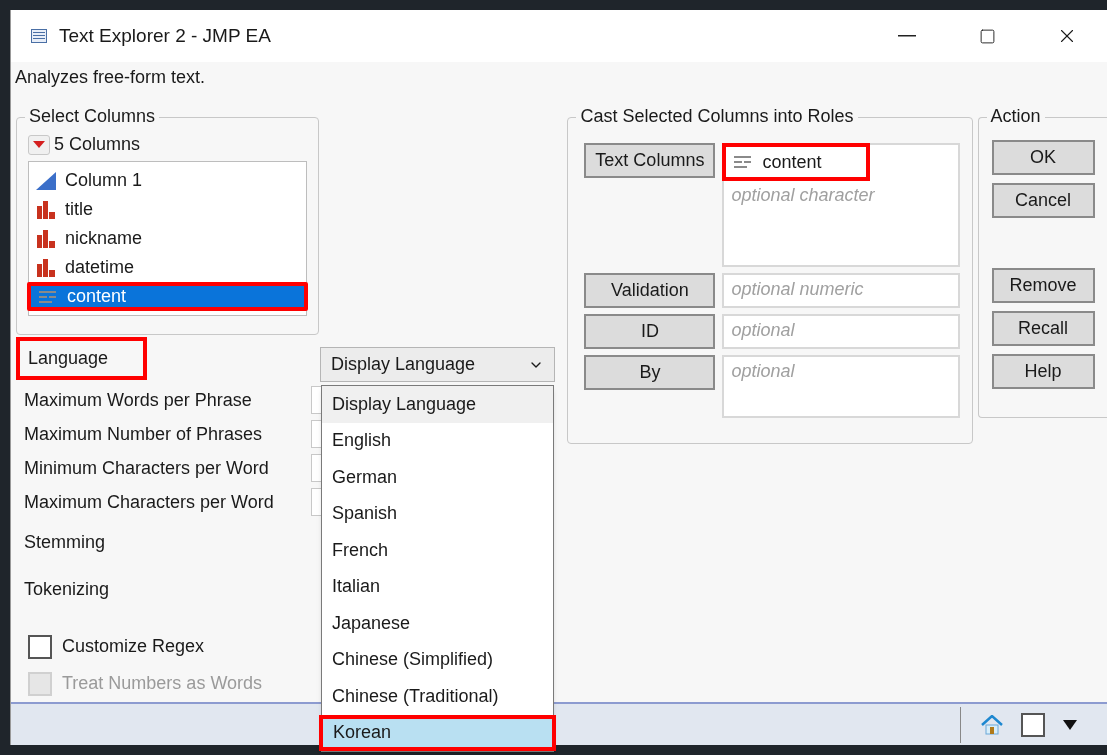 The height and width of the screenshot is (755, 1107). What do you see at coordinates (167, 238) in the screenshot?
I see `column-list-item: nickname` at bounding box center [167, 238].